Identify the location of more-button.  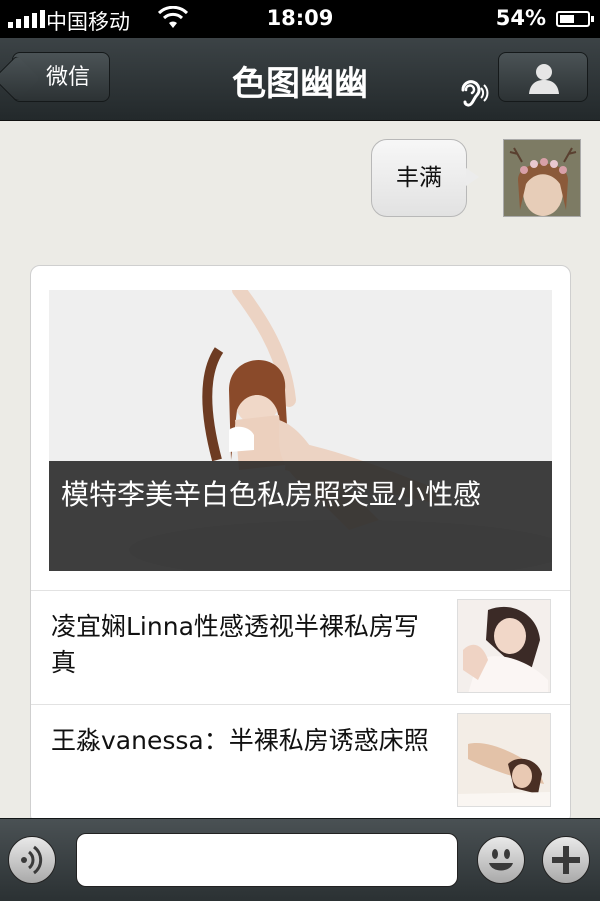
(566, 860).